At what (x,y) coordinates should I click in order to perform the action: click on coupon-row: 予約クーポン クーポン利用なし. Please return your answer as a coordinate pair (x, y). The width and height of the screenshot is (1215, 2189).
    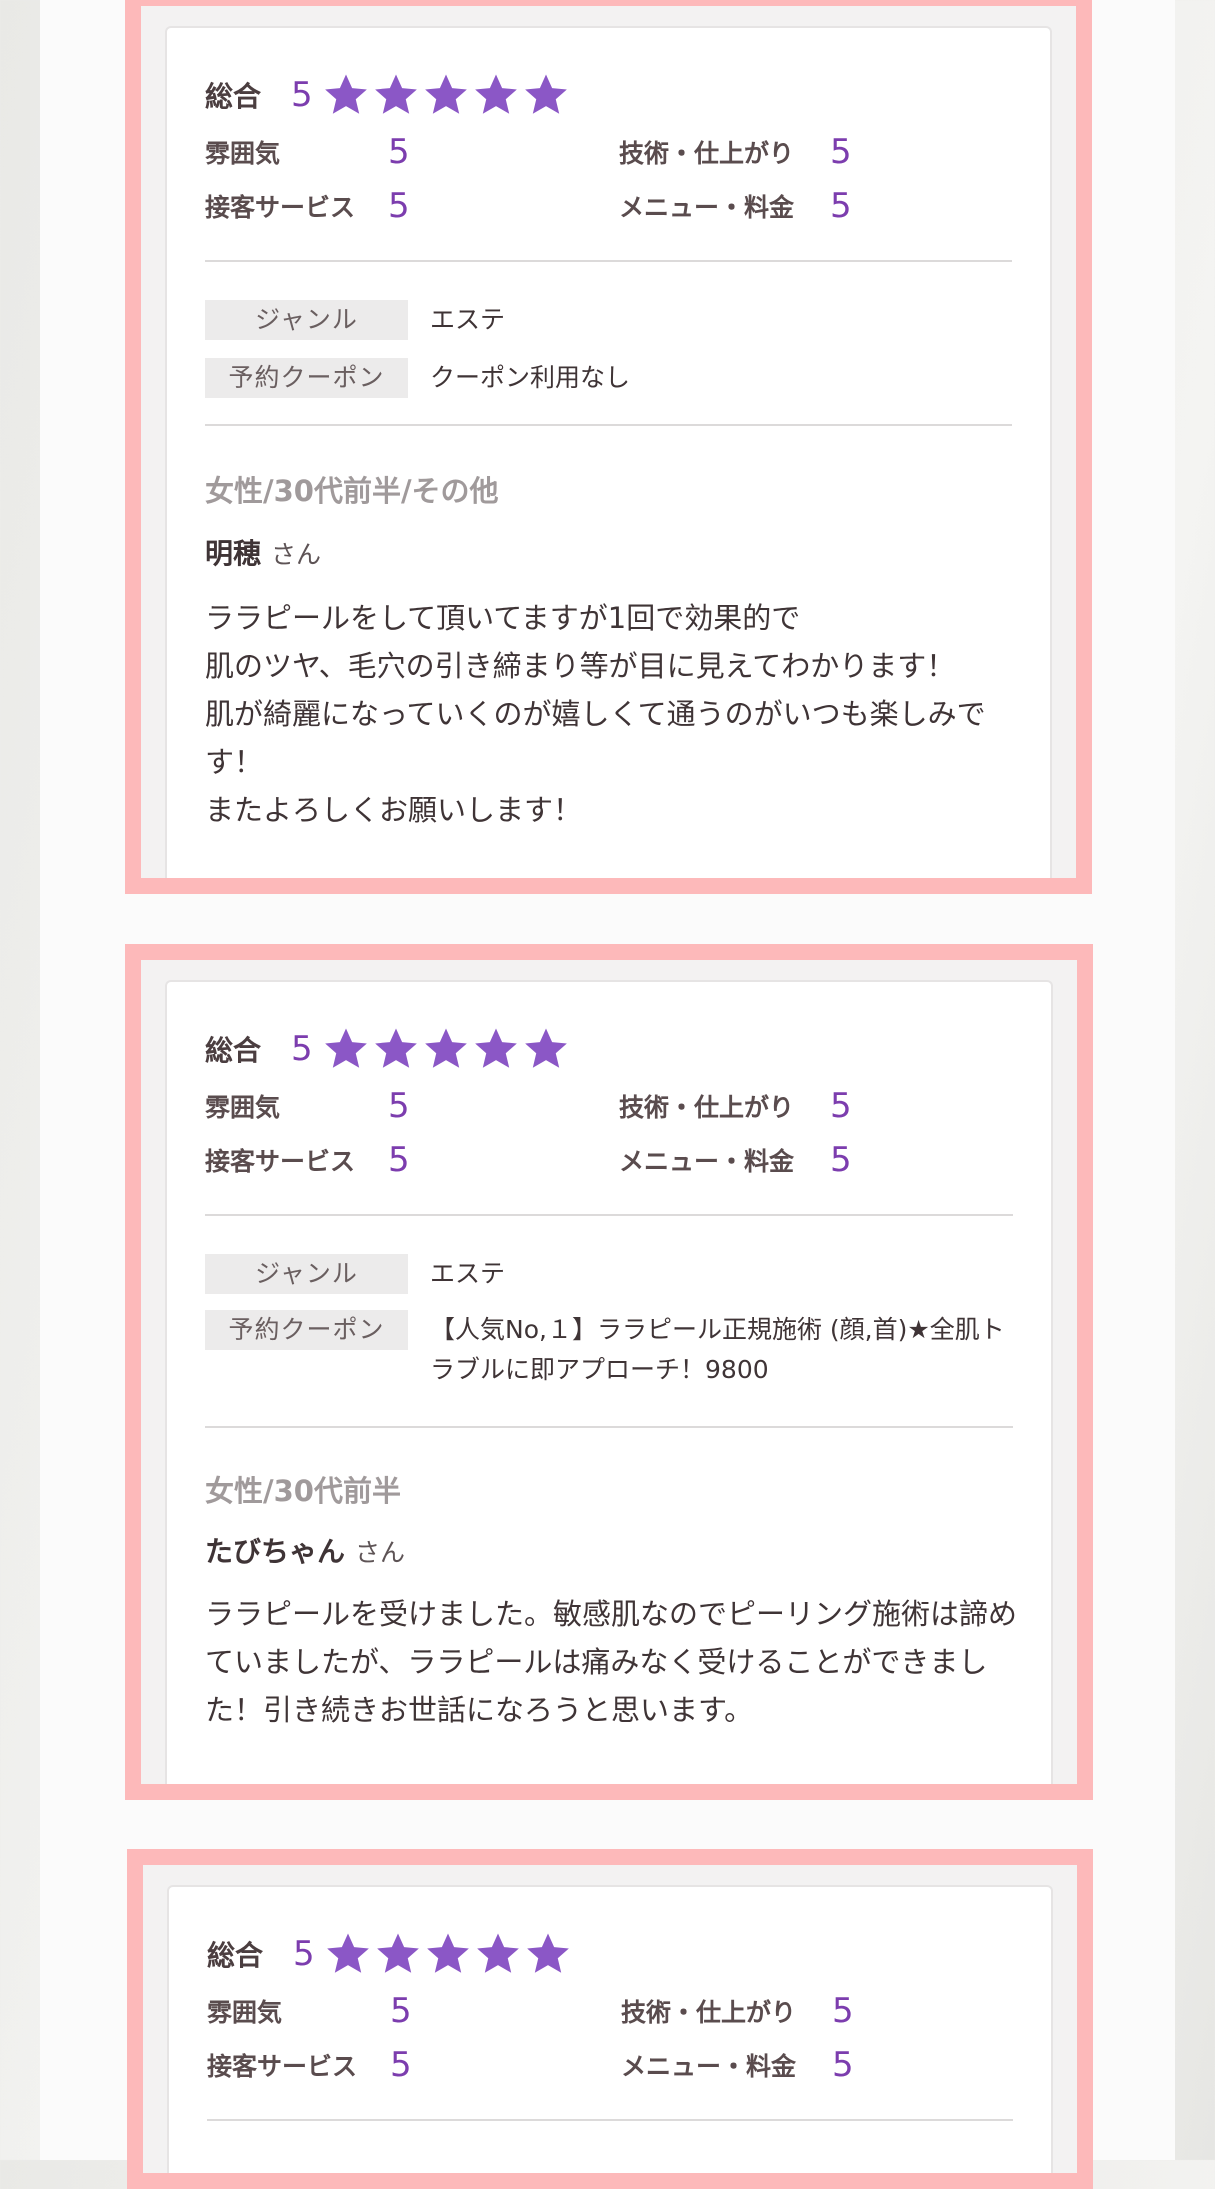
    Looking at the image, I should click on (608, 378).